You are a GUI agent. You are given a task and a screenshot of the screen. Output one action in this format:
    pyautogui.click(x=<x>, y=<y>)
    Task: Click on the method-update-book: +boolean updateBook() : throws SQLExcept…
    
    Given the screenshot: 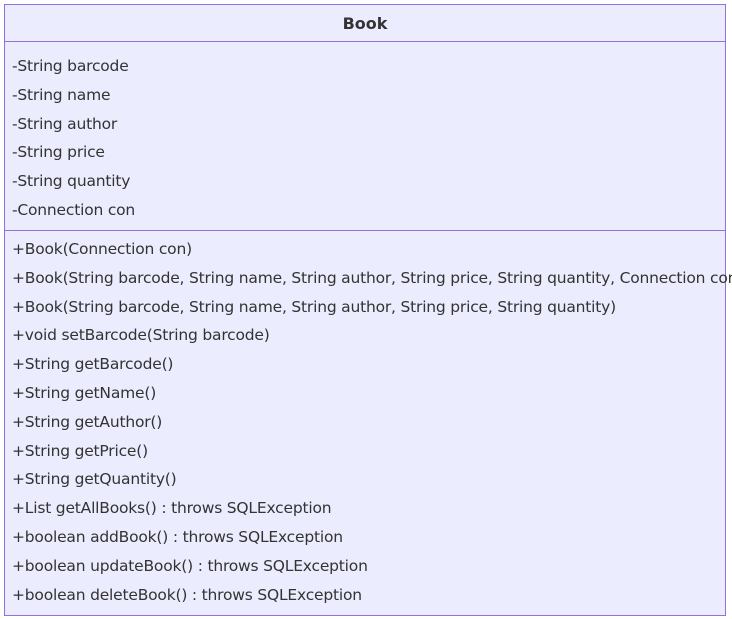 What is the action you would take?
    pyautogui.click(x=190, y=565)
    